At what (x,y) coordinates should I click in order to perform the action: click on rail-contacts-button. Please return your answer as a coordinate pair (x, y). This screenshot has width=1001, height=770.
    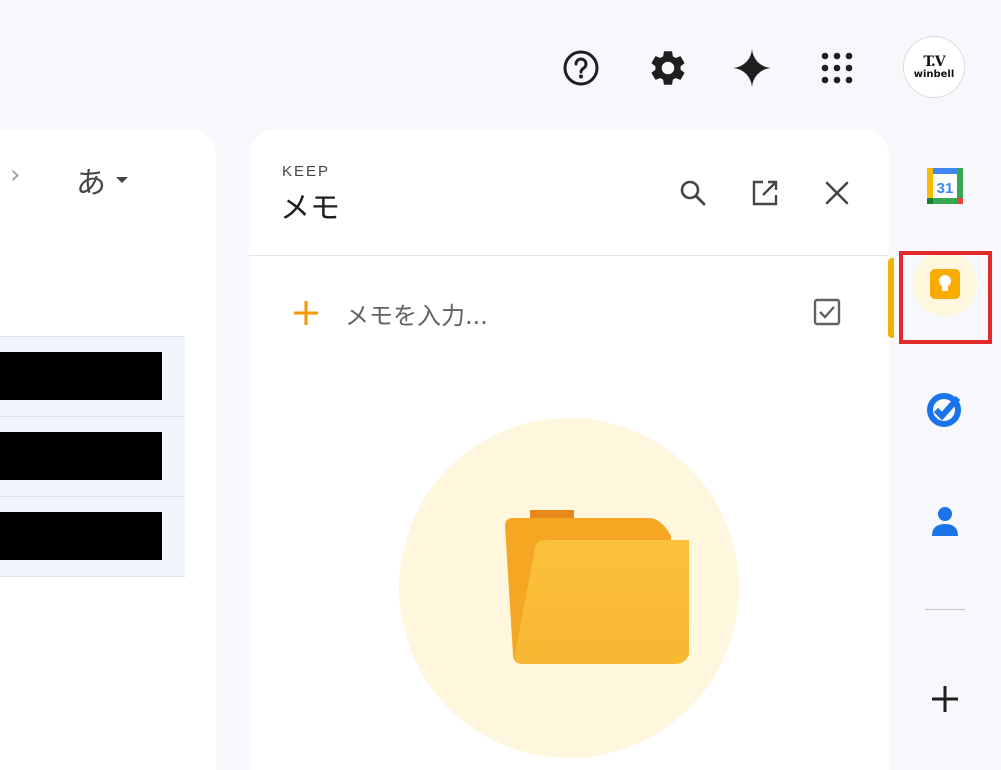
    Looking at the image, I should click on (945, 522).